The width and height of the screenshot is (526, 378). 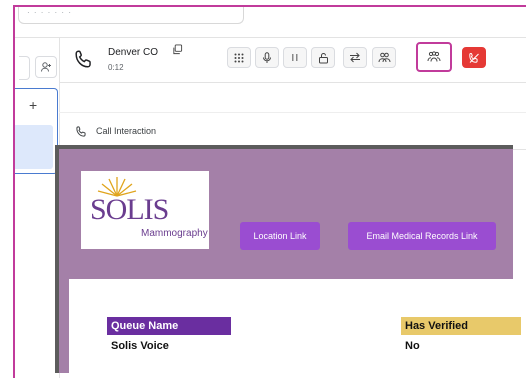 I want to click on phone-icon, so click(x=84, y=59).